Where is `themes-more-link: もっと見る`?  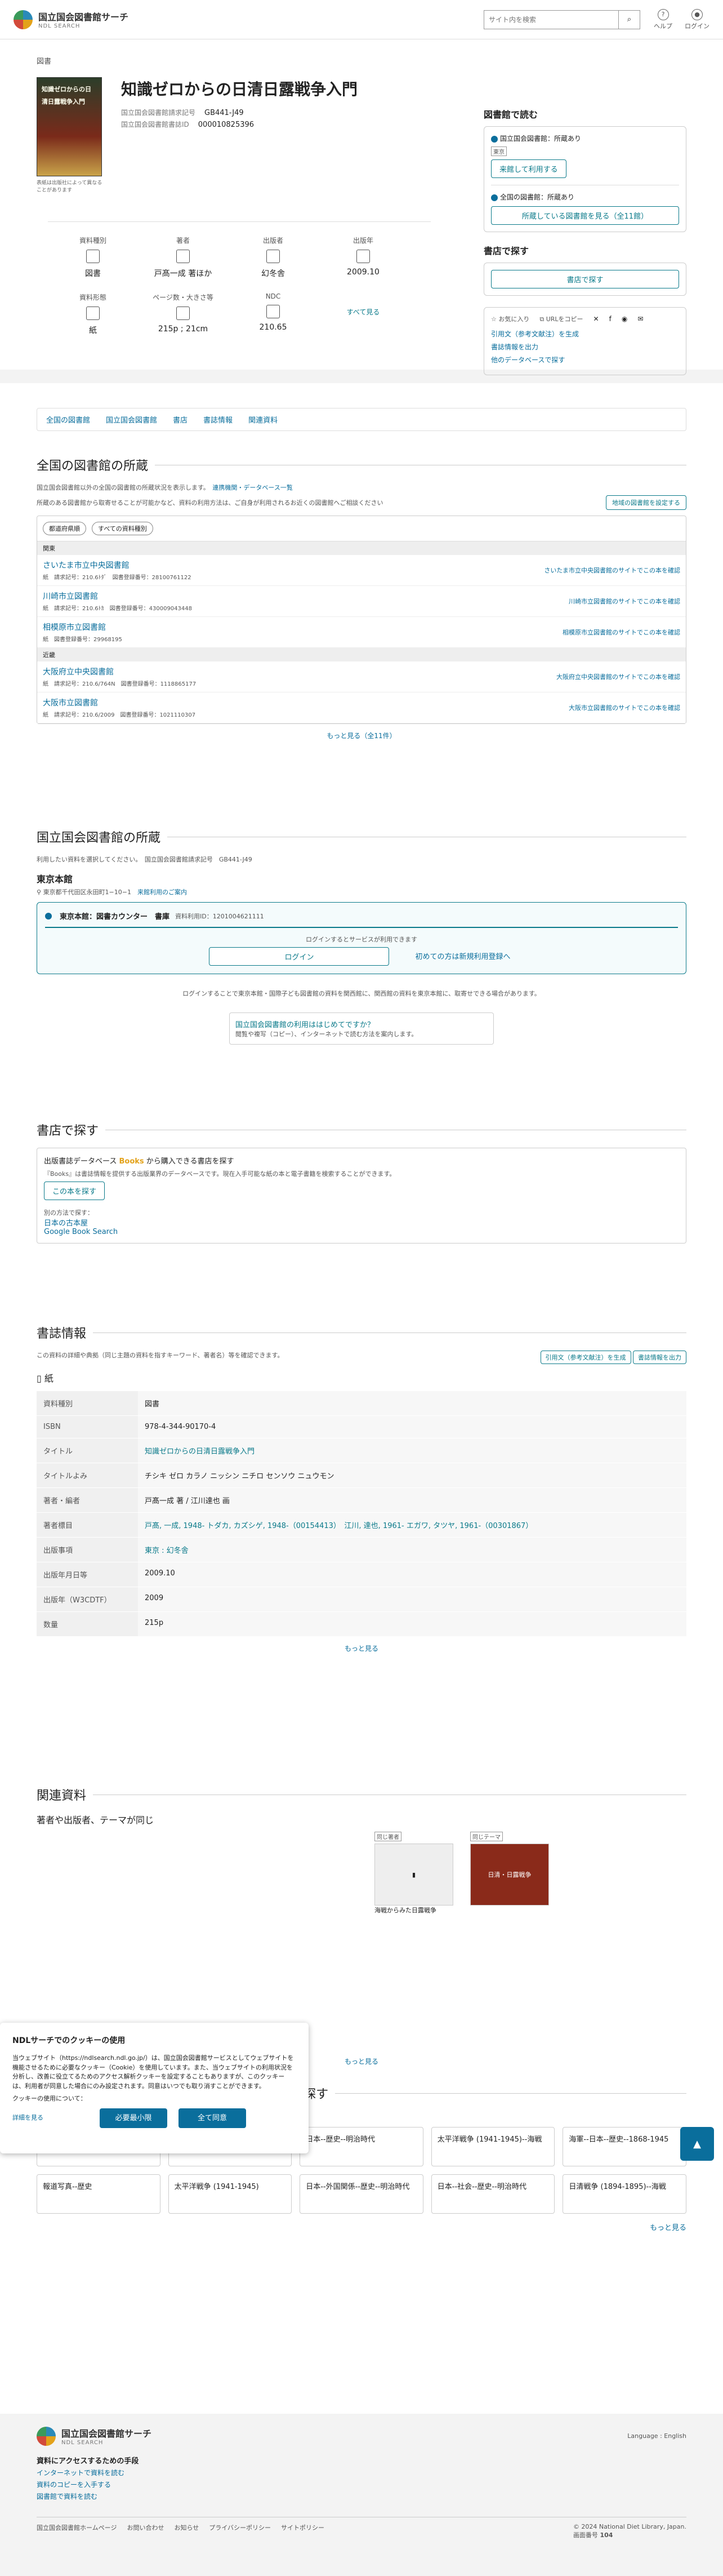
themes-more-link: もっと見る is located at coordinates (668, 2228).